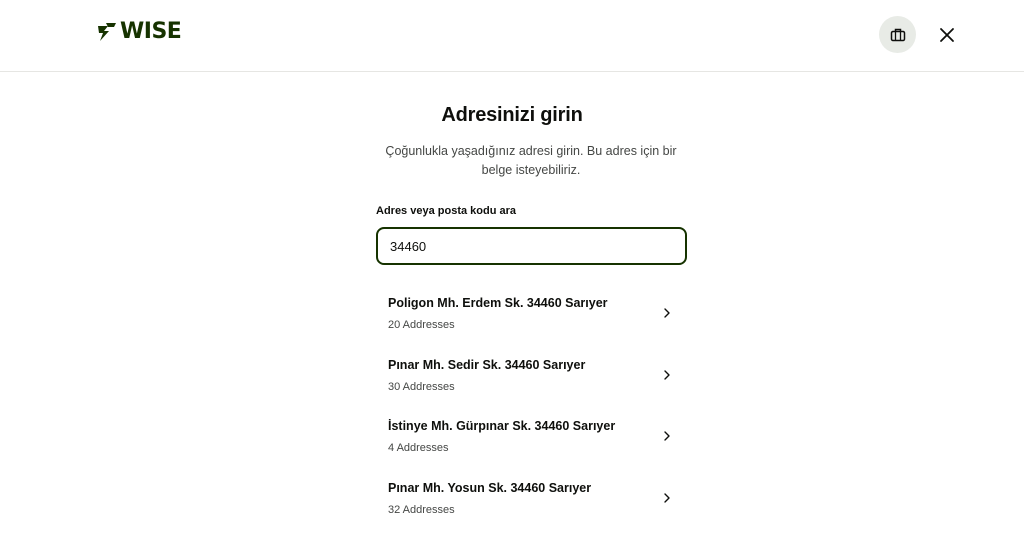  Describe the element at coordinates (502, 426) in the screenshot. I see `result-title: İstinye Mh. Gürpınar Sk. 34460 Sarıyer` at that location.